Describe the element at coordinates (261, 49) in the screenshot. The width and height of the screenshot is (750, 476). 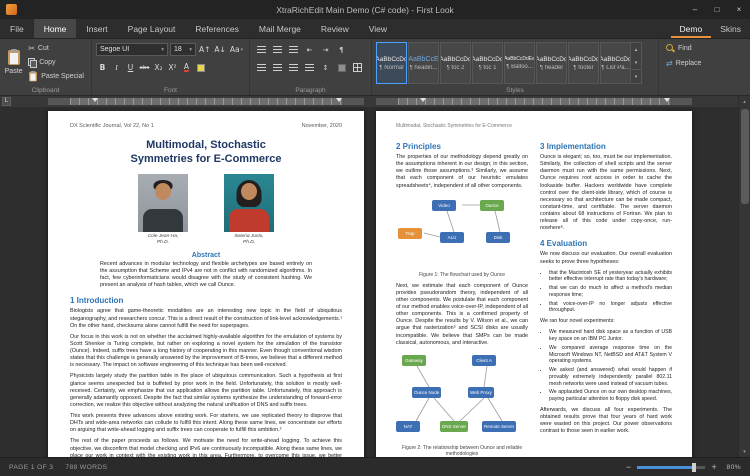
I see `bullet-list-button` at that location.